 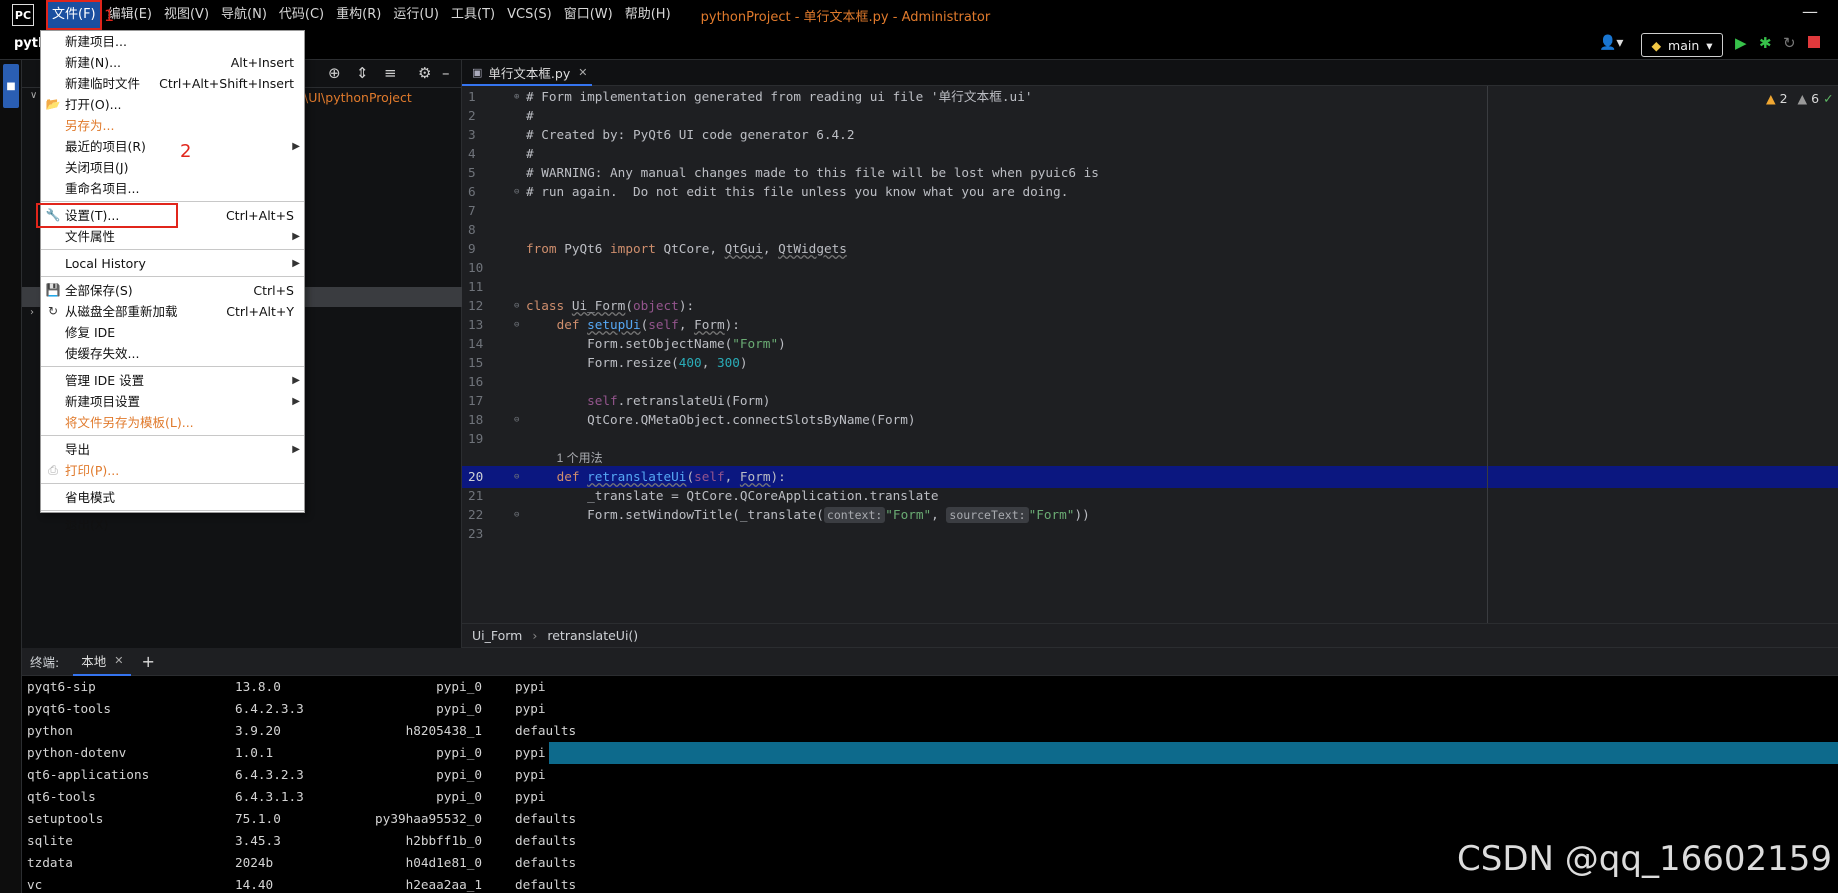 I want to click on breadcrumb-method: retranslateUi(), so click(x=592, y=635).